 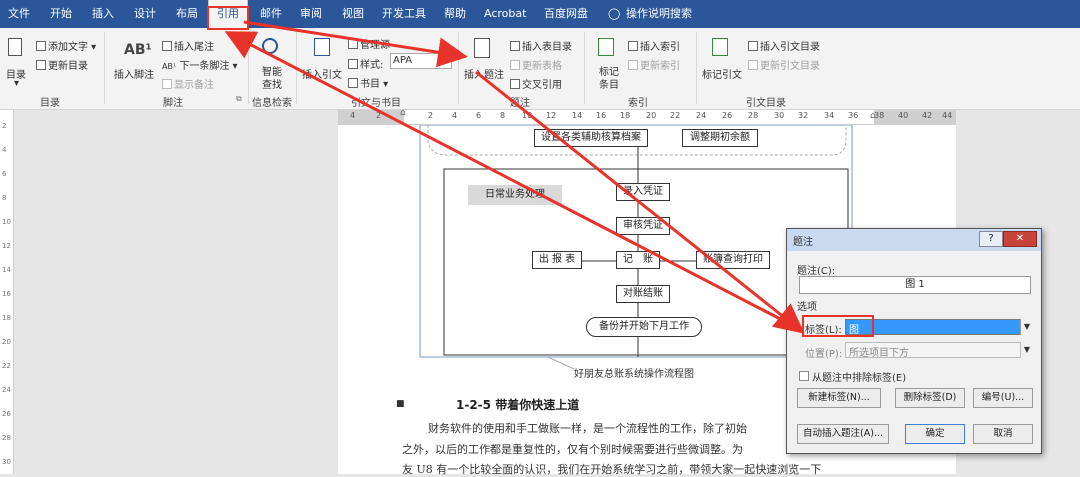 I want to click on group-label-research: 信息检索, so click(x=272, y=103).